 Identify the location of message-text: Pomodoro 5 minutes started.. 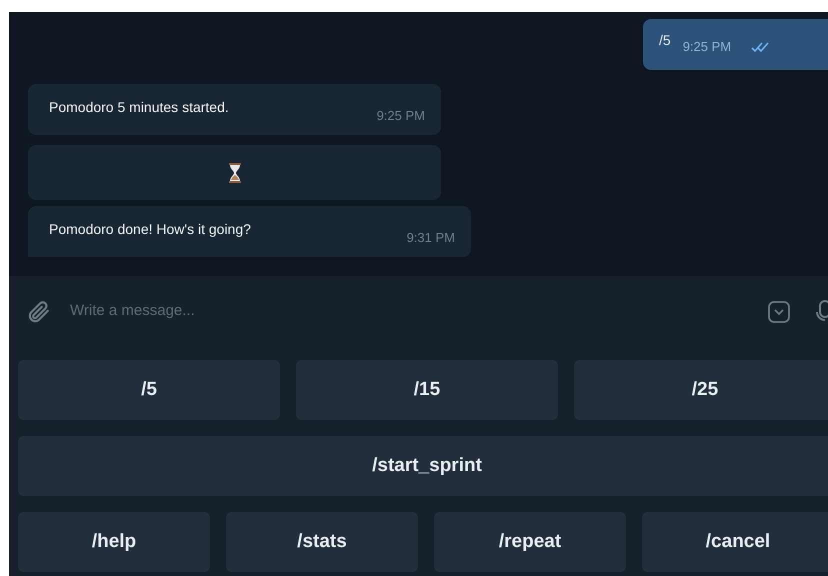
(139, 107).